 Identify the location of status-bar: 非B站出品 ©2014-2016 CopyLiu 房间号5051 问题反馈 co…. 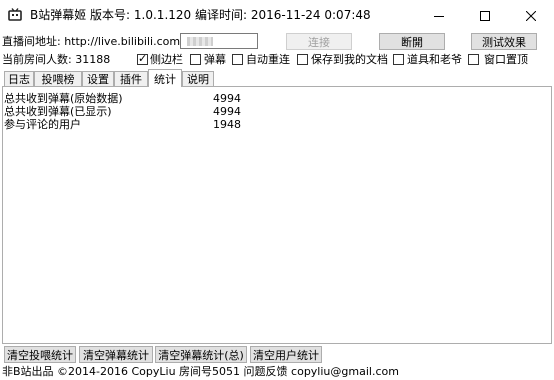
(200, 371).